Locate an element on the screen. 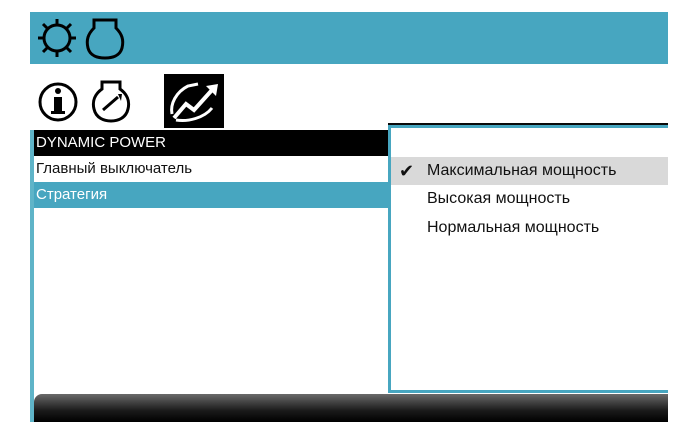 This screenshot has height=422, width=684. tab-info is located at coordinates (58, 101).